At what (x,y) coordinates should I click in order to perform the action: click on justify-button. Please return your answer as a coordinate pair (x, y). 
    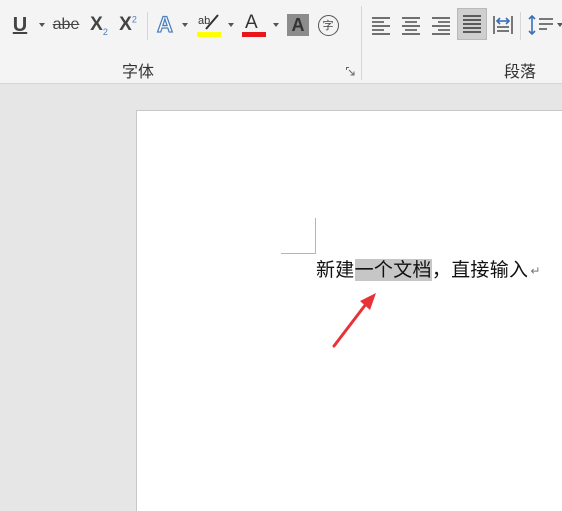
    Looking at the image, I should click on (472, 24).